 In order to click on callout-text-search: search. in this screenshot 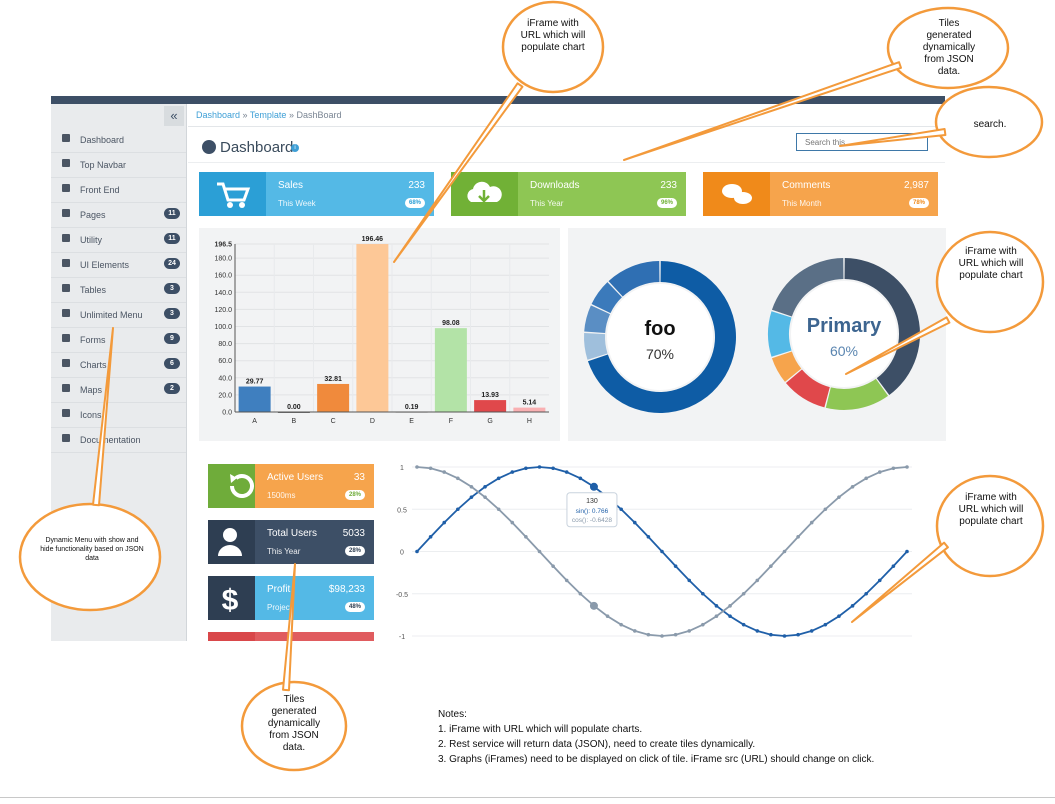, I will do `click(990, 124)`.